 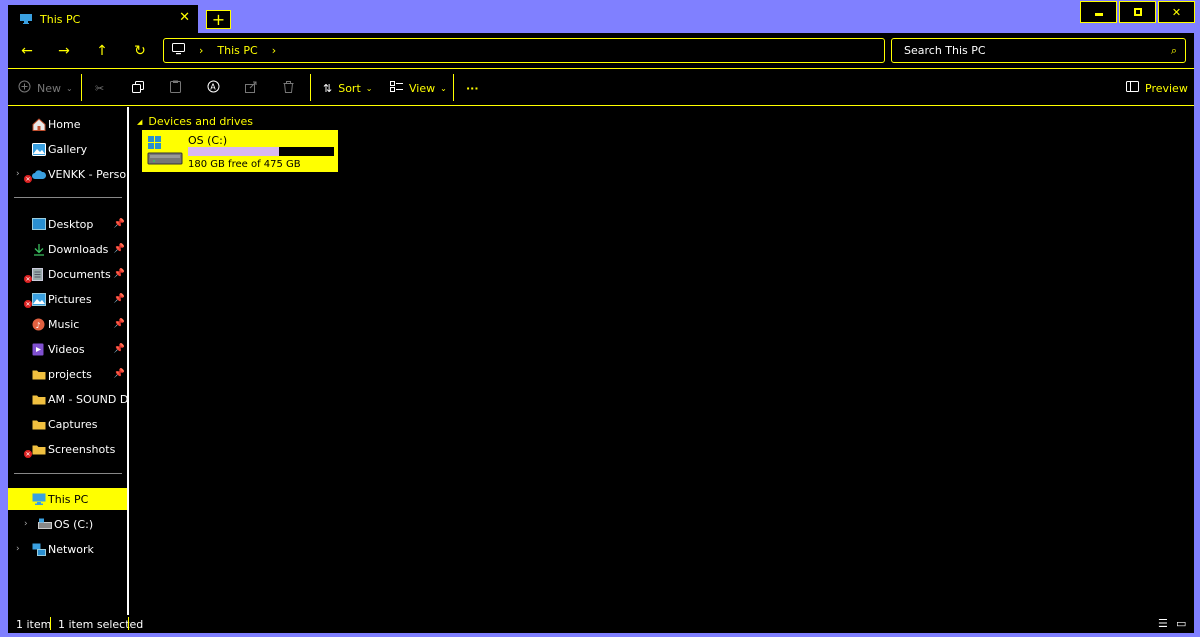 I want to click on search-box: ⌕, so click(x=1038, y=50).